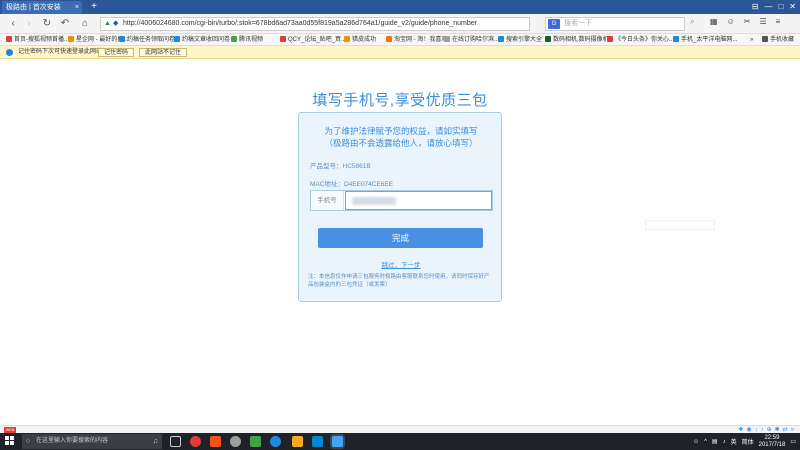 This screenshot has width=800, height=450. I want to click on back-icon: ‹, so click(13, 24).